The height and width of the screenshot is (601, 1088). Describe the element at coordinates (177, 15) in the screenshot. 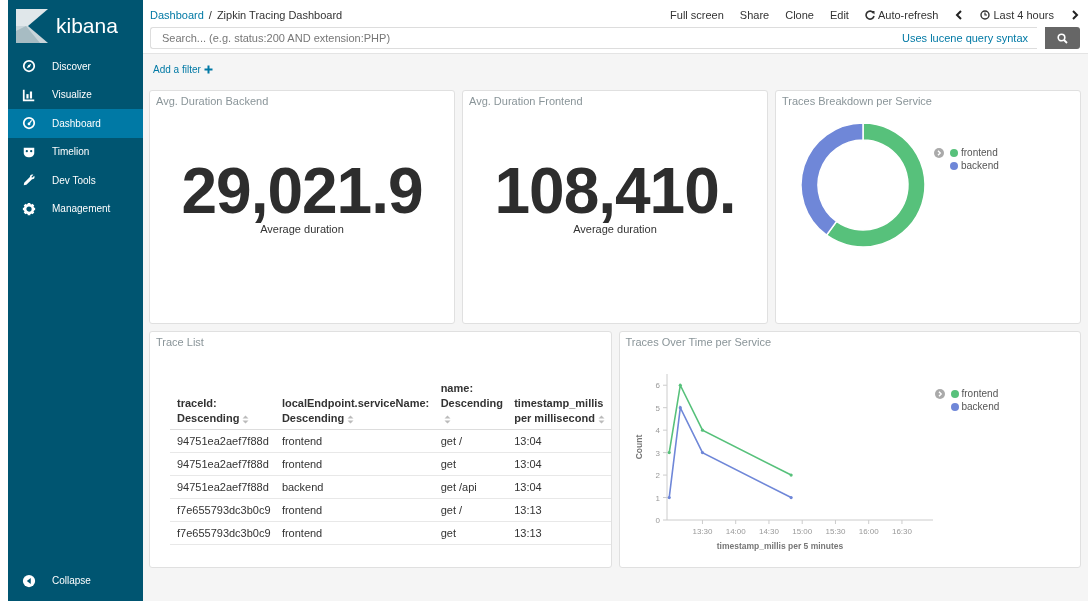

I see `breadcrumb-link: Dashboard` at that location.